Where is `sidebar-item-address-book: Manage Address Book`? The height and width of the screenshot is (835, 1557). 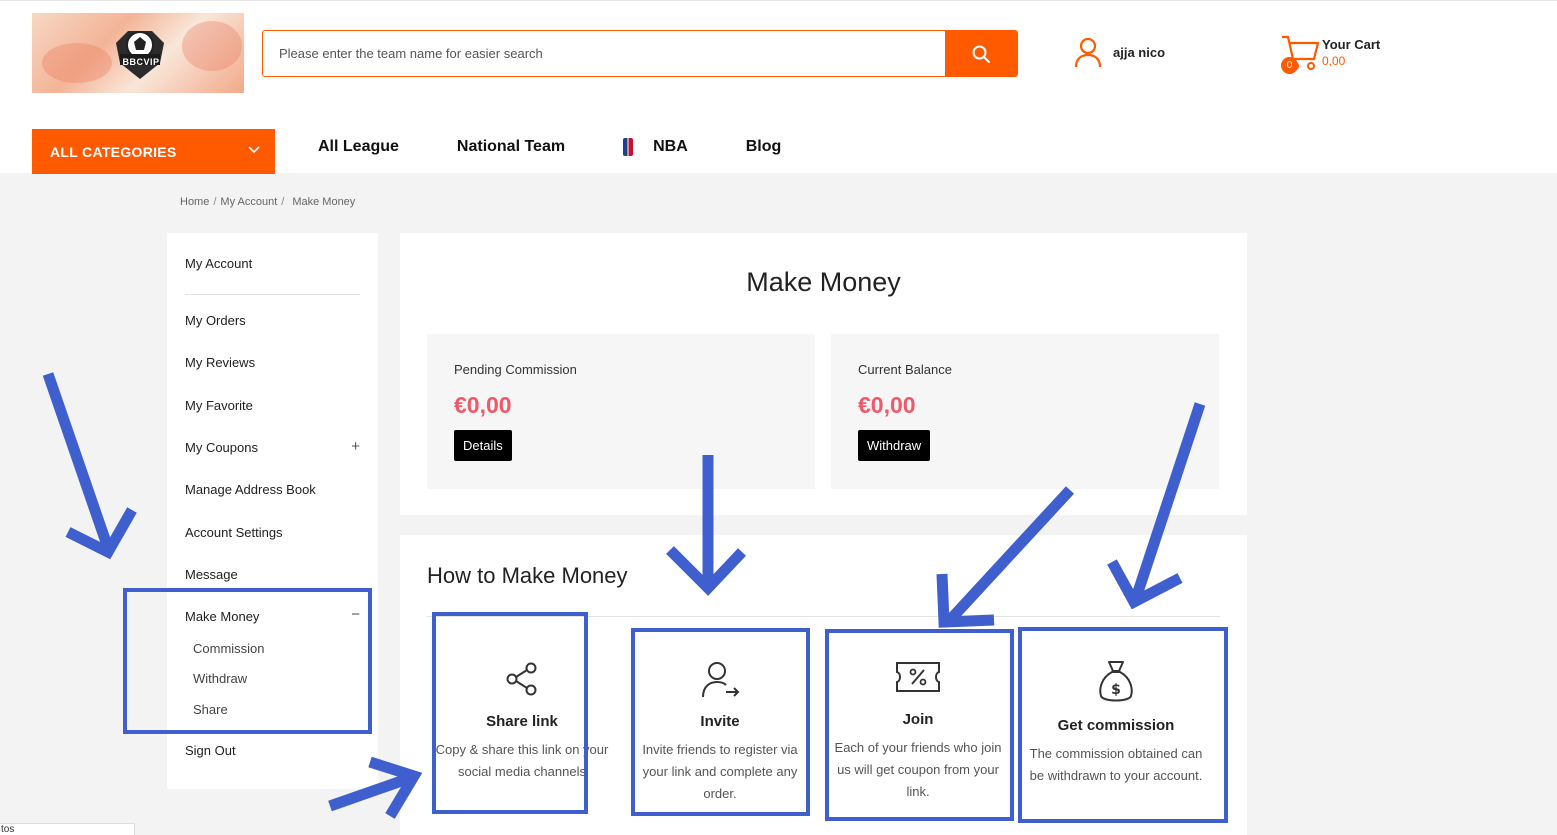
sidebar-item-address-book: Manage Address Book is located at coordinates (250, 489).